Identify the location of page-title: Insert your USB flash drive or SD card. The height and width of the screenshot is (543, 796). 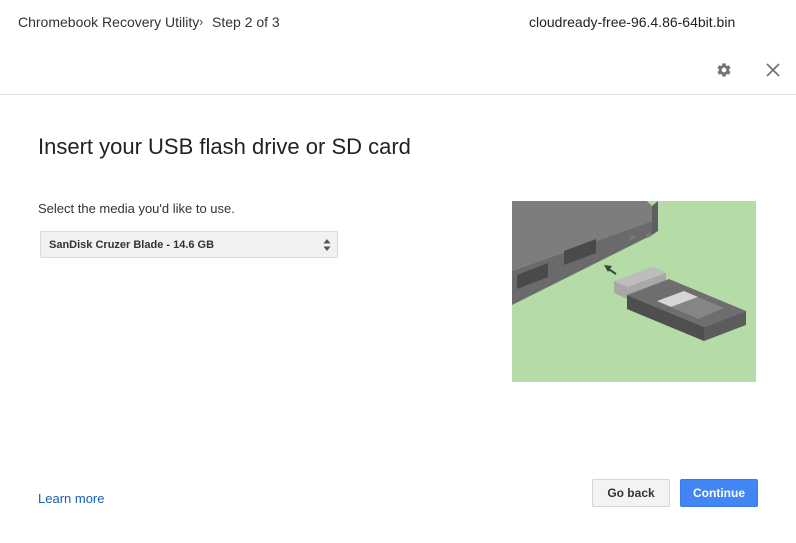
(224, 146).